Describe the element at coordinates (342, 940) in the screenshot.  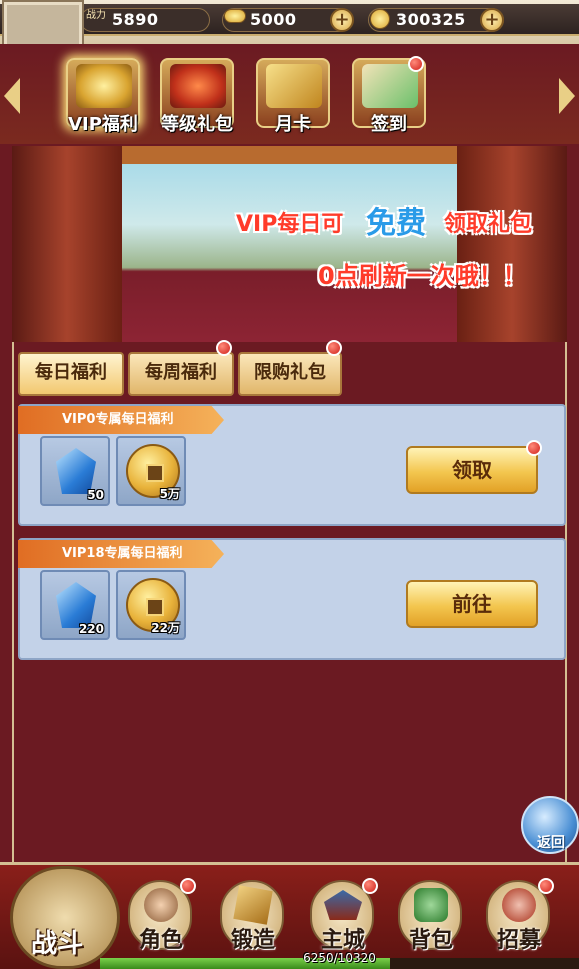
I see `nav-main-city-label: 主城` at that location.